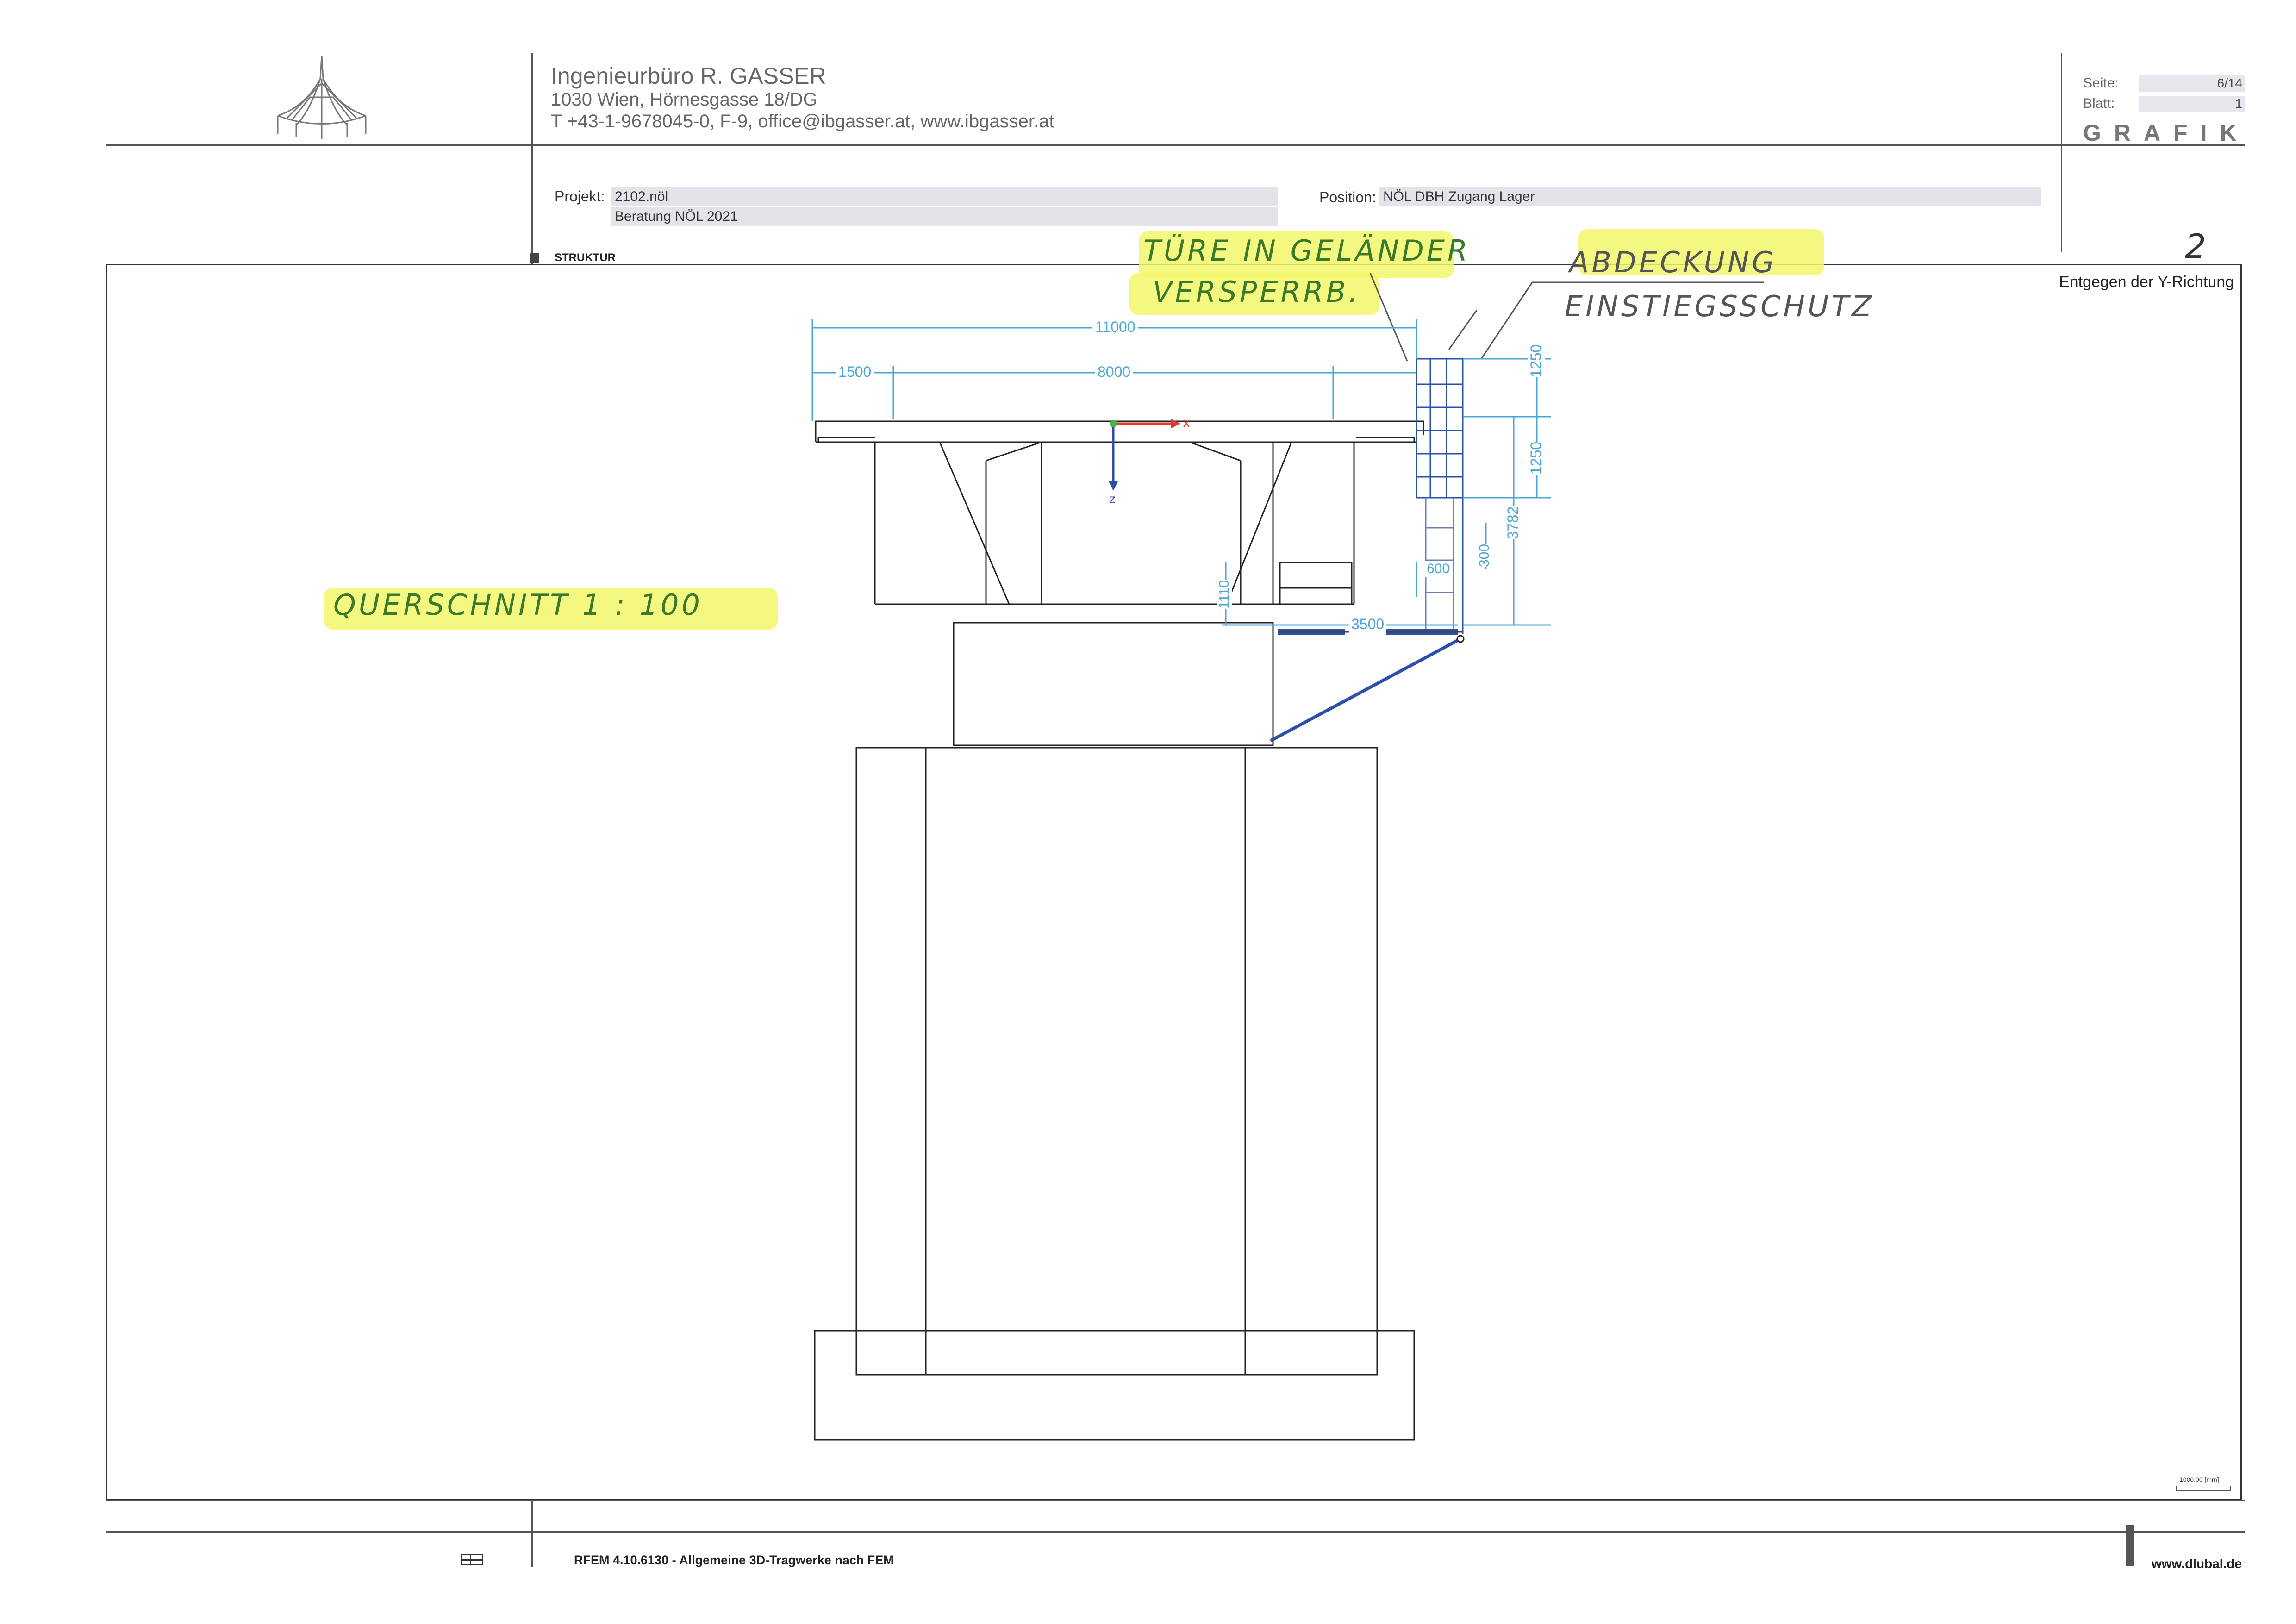 The width and height of the screenshot is (2296, 1624). What do you see at coordinates (2130, 1545) in the screenshot?
I see `footer-marker-icon` at bounding box center [2130, 1545].